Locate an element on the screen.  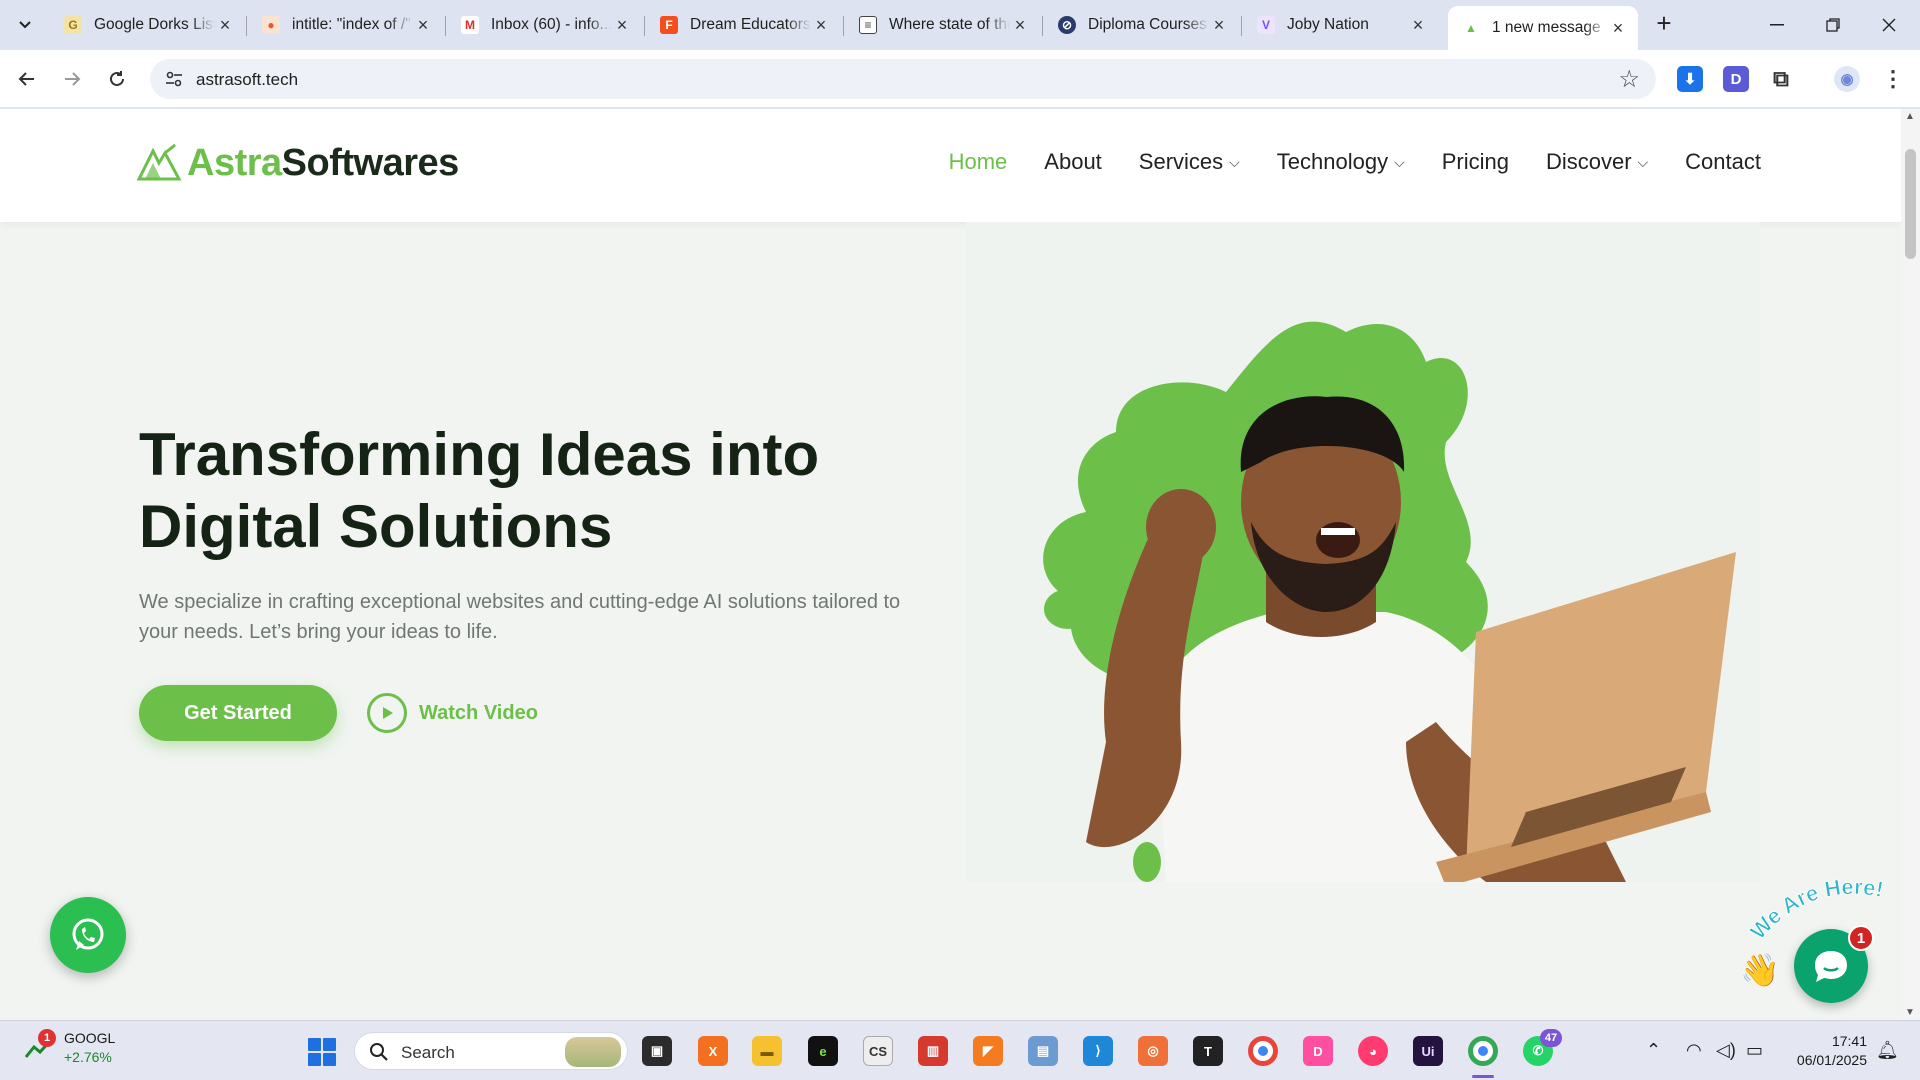
nav-label: Contact is located at coordinates (1723, 161).